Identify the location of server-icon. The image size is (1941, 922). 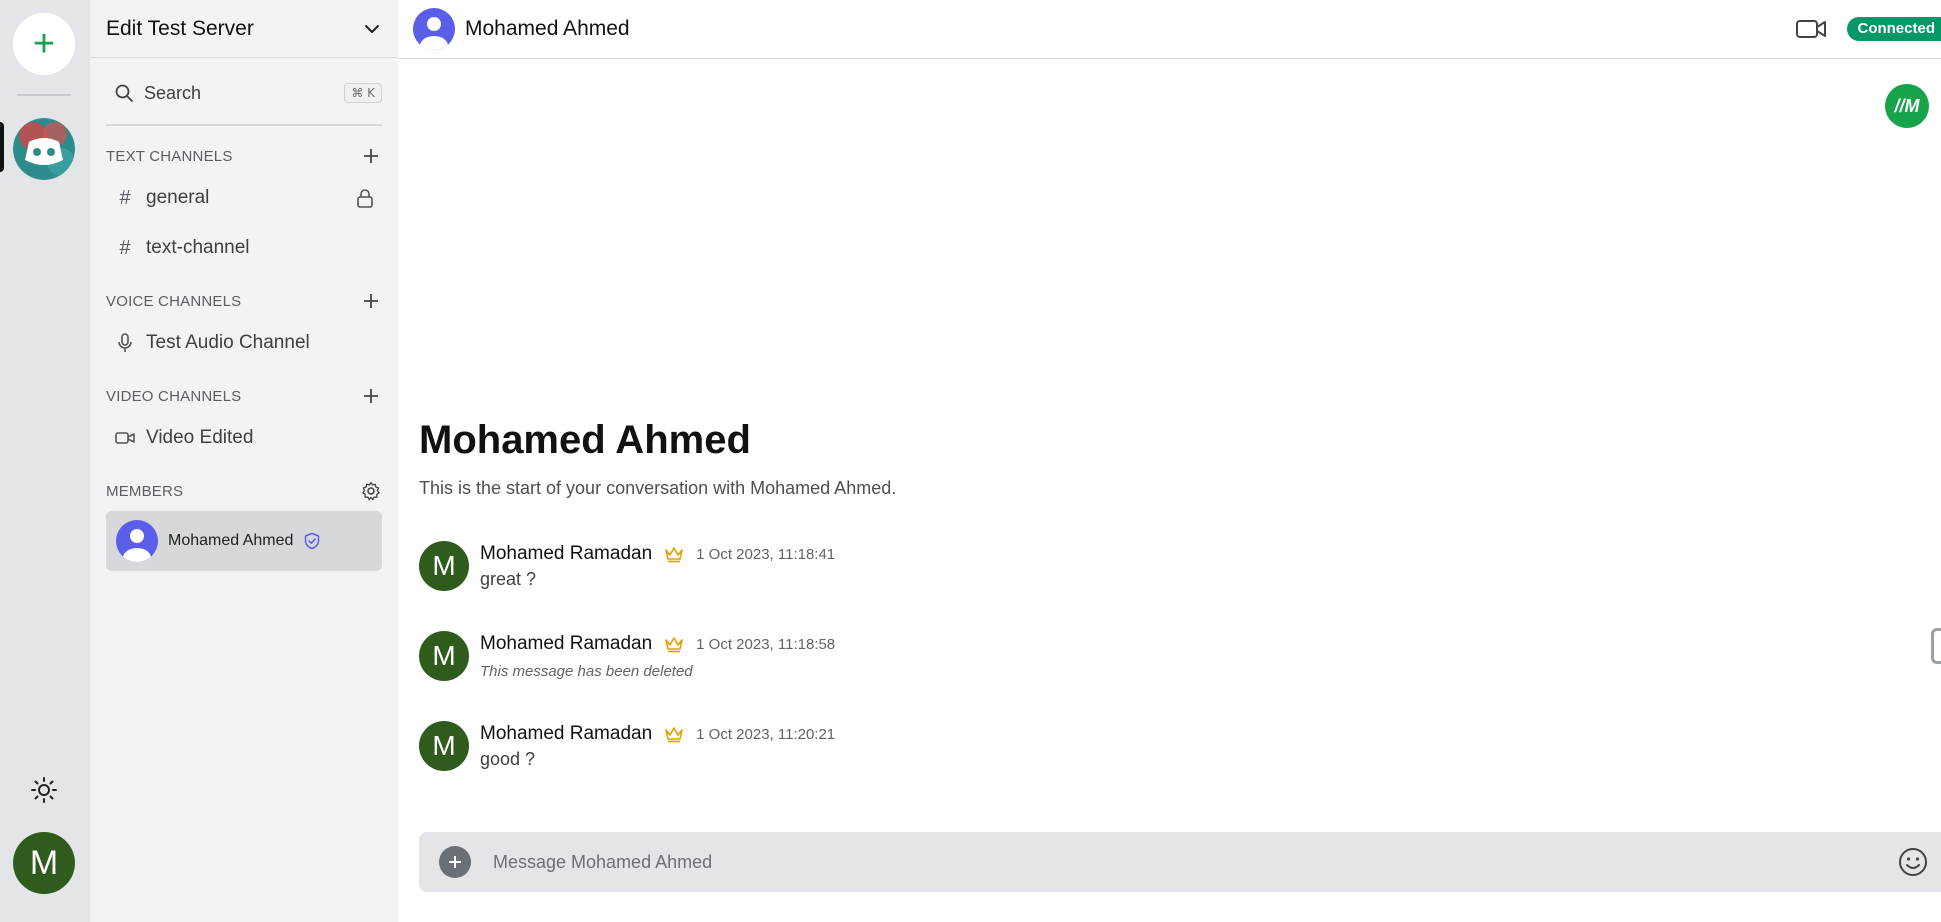
(44, 149).